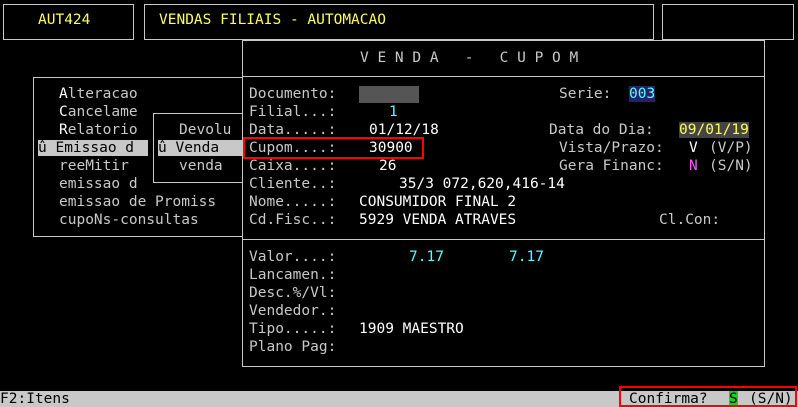 This screenshot has width=798, height=407. I want to click on documento-field, so click(389, 94).